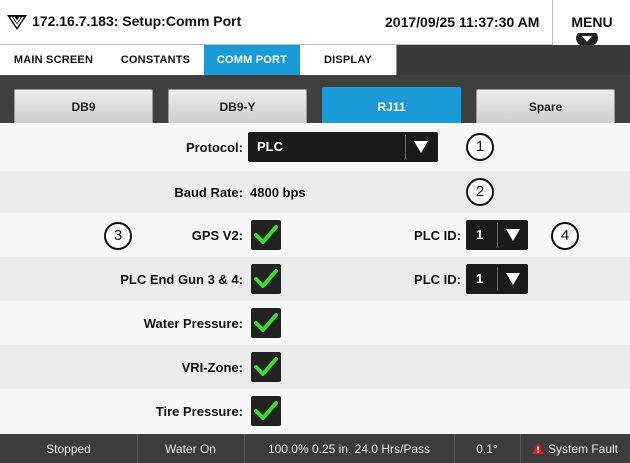  What do you see at coordinates (199, 411) in the screenshot?
I see `tire-pressure-label: Tire Pressure:` at bounding box center [199, 411].